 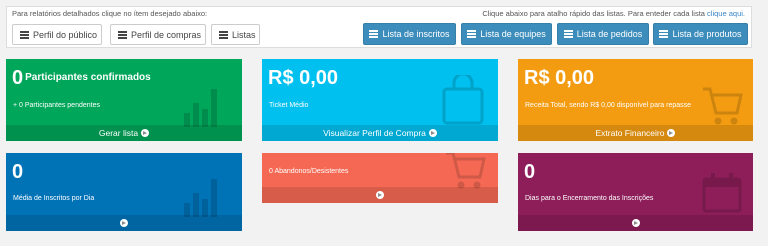 I want to click on products-list-button: Lista de produtos, so click(x=700, y=34).